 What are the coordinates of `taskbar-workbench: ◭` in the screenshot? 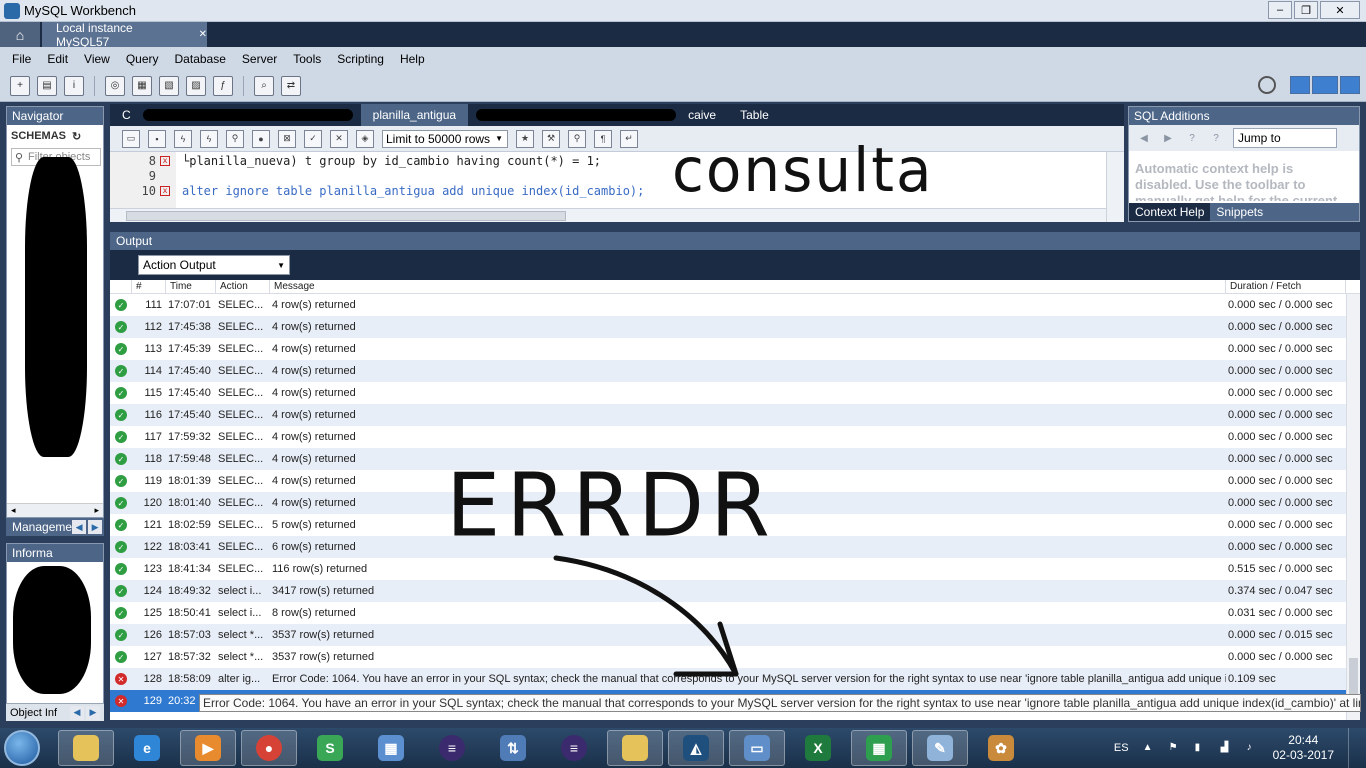 It's located at (696, 748).